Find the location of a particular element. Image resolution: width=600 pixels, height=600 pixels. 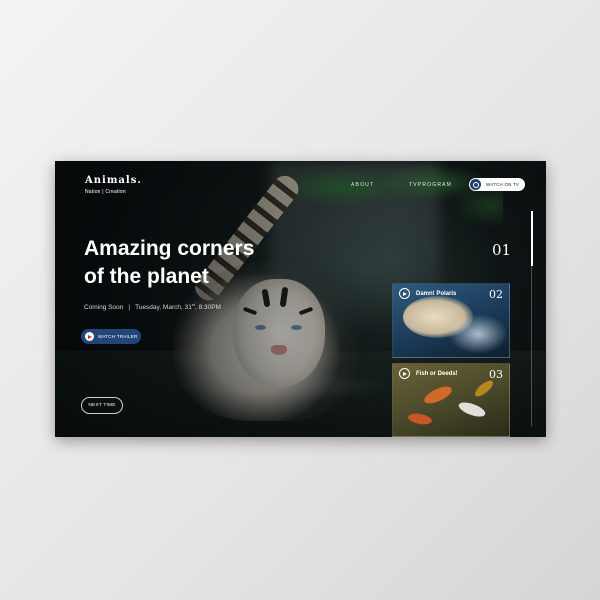

nav-about-link: ABOUT is located at coordinates (362, 185).